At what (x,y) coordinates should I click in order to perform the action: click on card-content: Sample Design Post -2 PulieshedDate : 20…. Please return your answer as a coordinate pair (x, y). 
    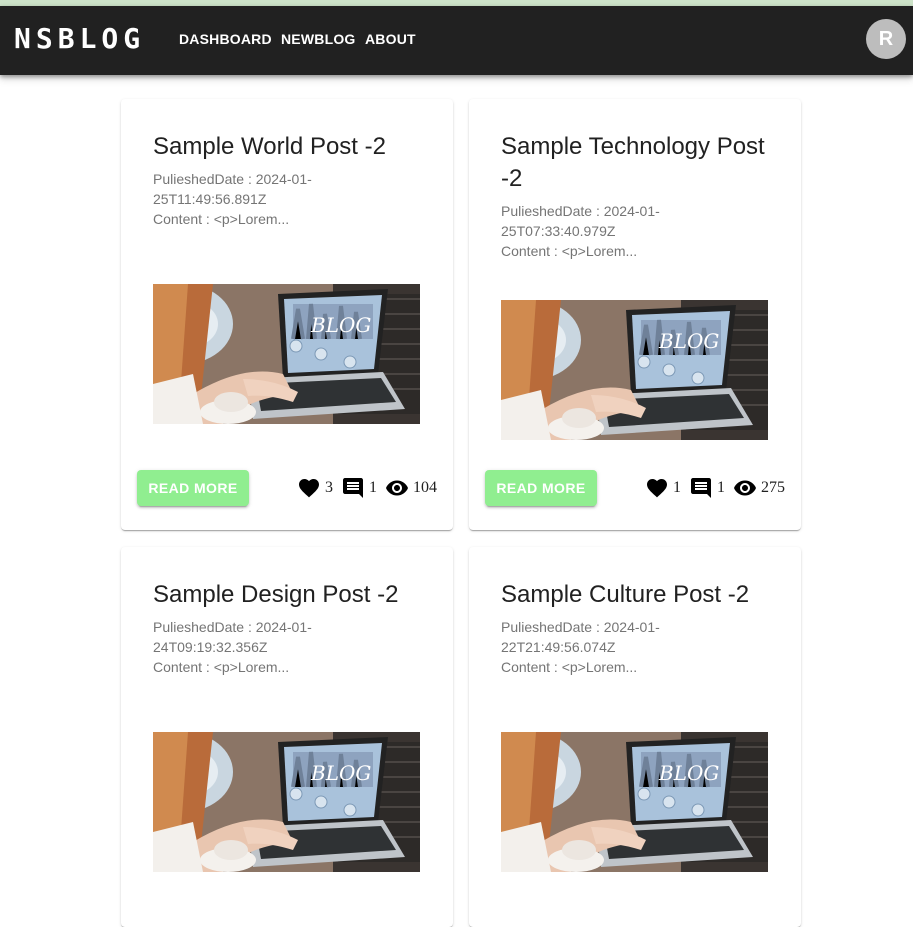
    Looking at the image, I should click on (288, 628).